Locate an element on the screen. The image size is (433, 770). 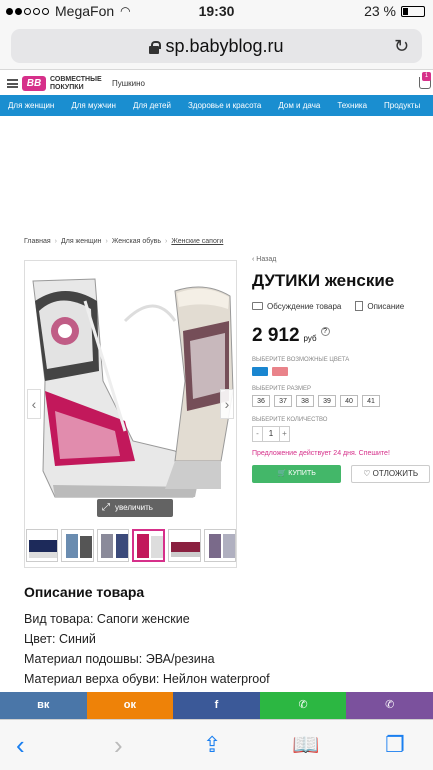
qty-label: ВЫБЕРИТЕ КОЛИЧЕСТВО is located at coordinates (290, 420).